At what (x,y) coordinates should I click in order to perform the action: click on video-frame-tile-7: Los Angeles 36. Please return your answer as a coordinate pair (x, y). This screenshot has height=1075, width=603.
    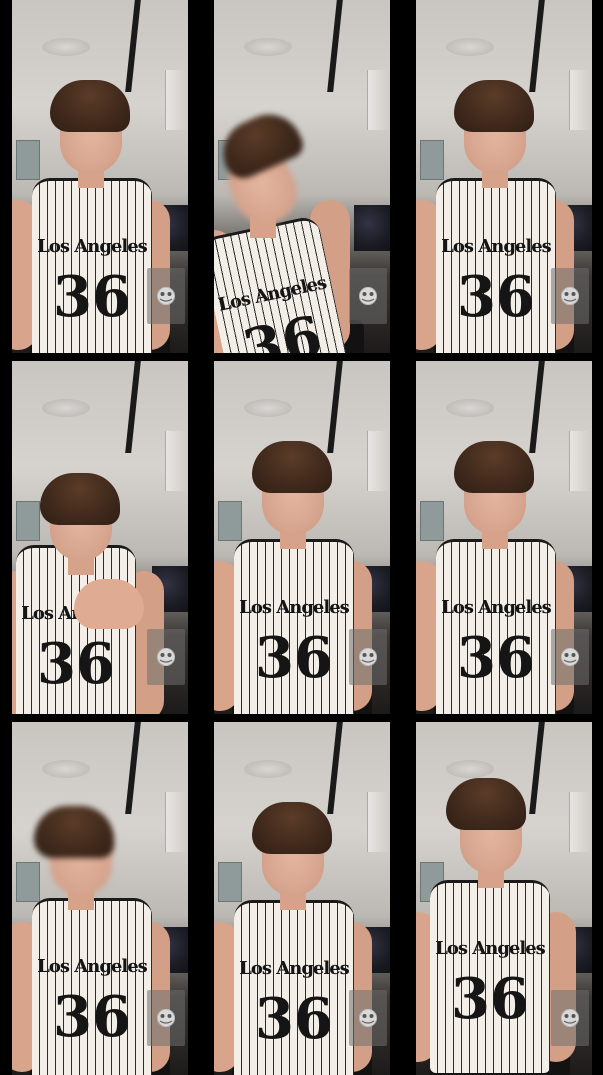
    Looking at the image, I should click on (100, 898).